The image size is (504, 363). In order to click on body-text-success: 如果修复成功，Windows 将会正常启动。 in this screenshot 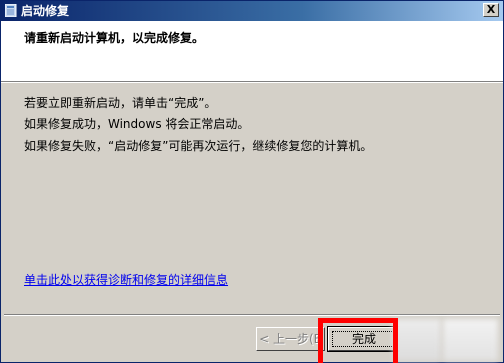, I will do `click(137, 124)`.